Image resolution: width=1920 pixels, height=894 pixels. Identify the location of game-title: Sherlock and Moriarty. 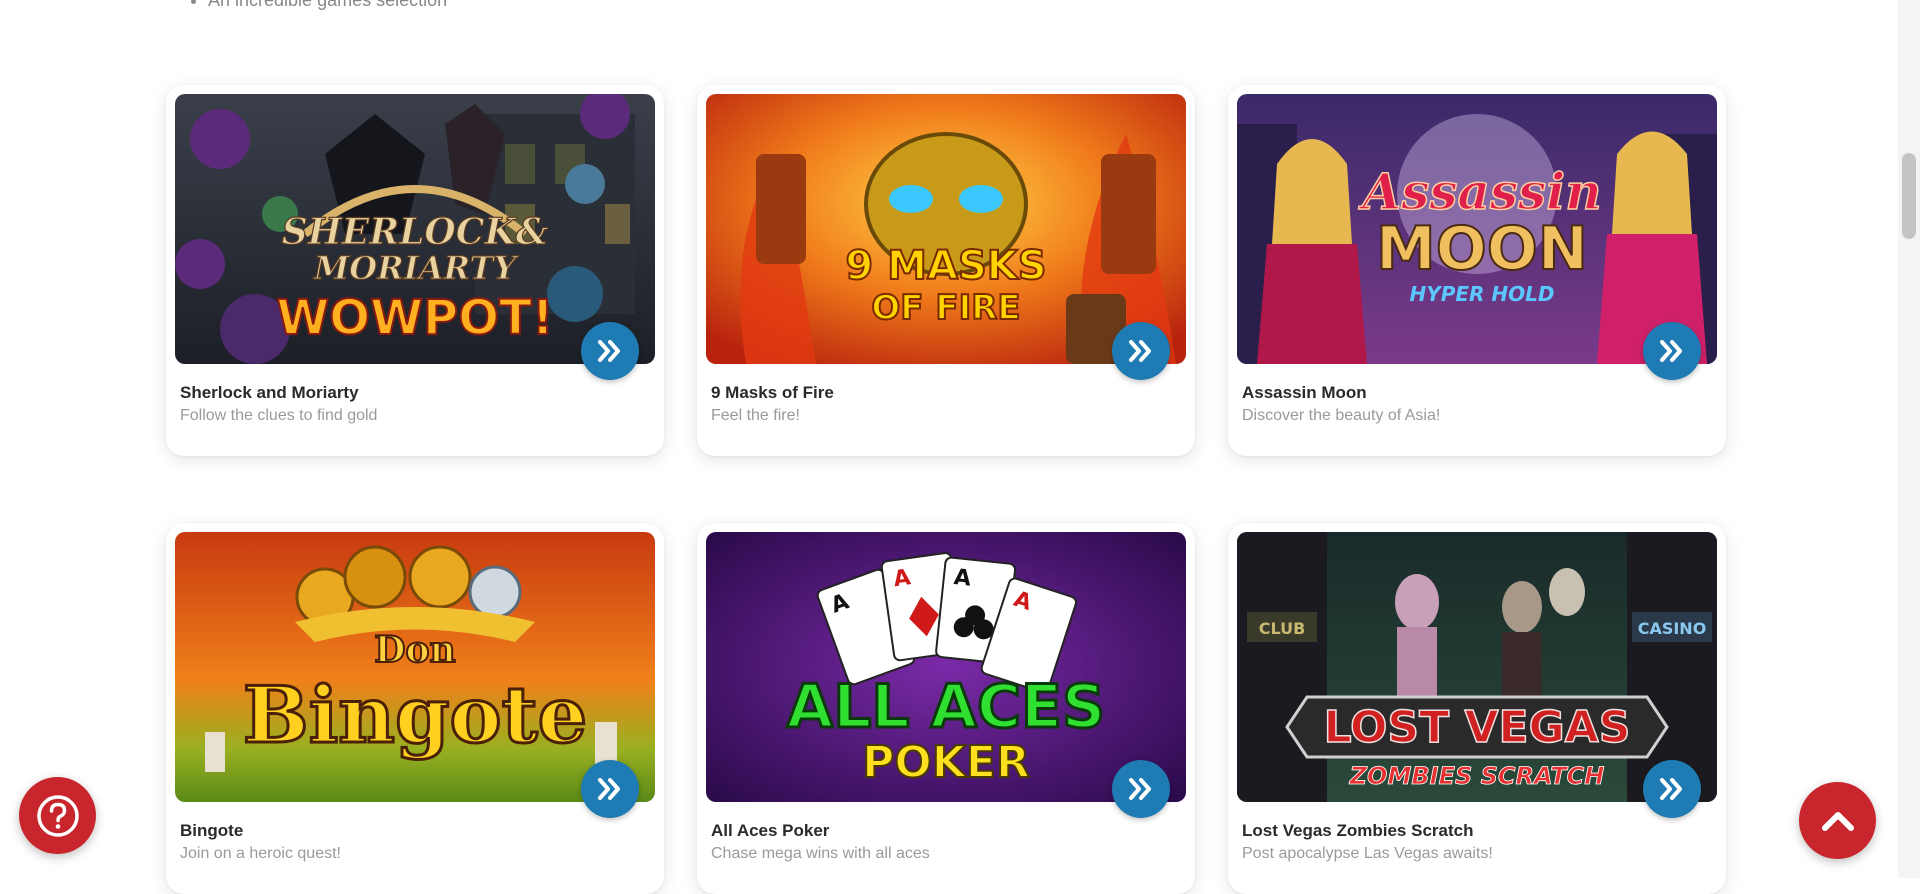
(269, 393).